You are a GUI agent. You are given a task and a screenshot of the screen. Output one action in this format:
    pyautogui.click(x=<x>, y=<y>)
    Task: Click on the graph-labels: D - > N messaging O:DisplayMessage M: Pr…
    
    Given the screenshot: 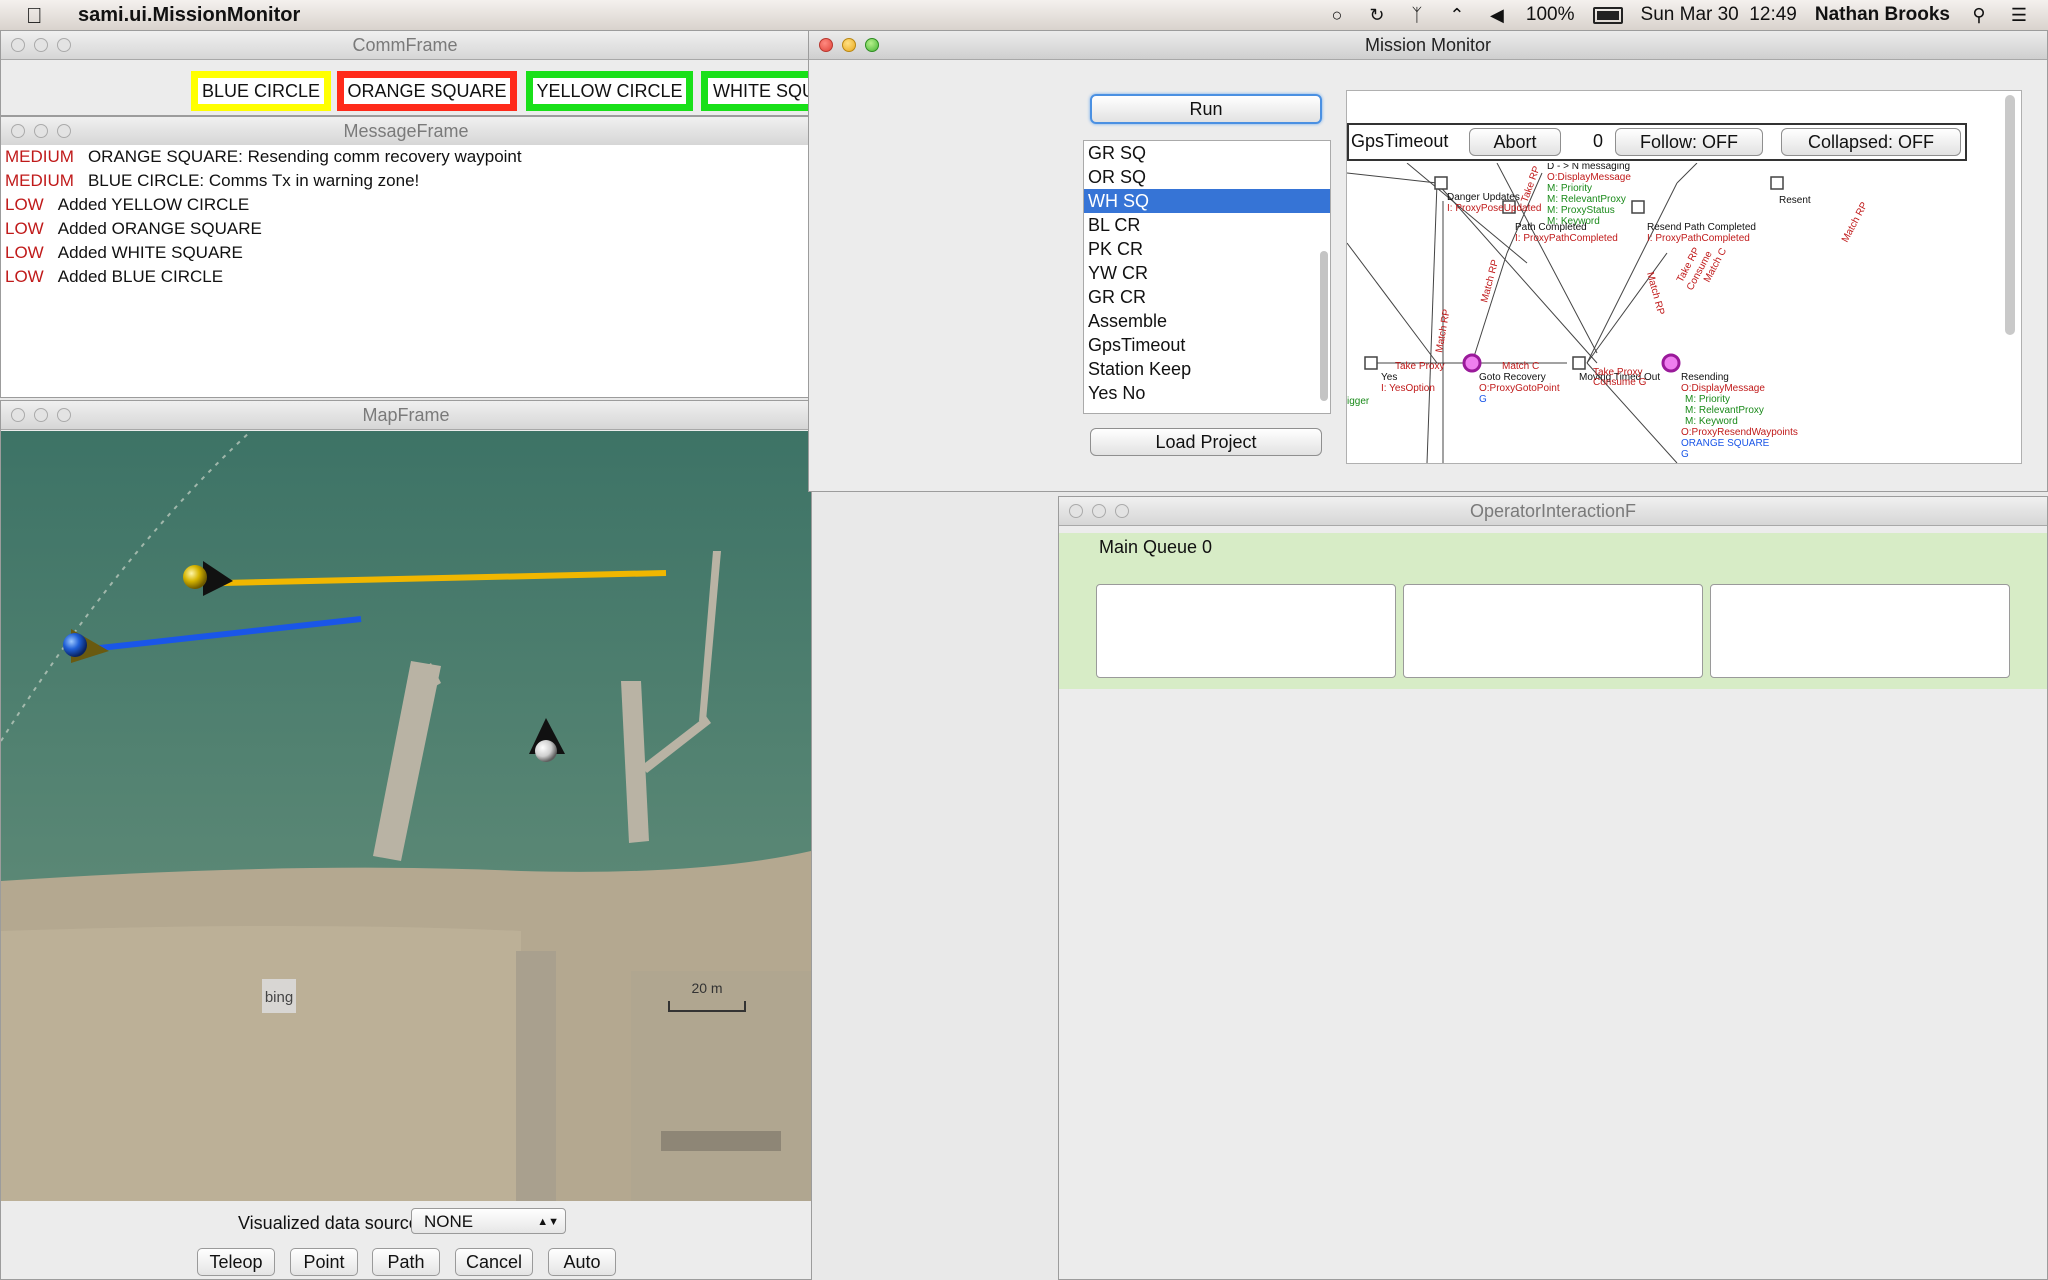 What is the action you would take?
    pyautogui.click(x=1608, y=311)
    